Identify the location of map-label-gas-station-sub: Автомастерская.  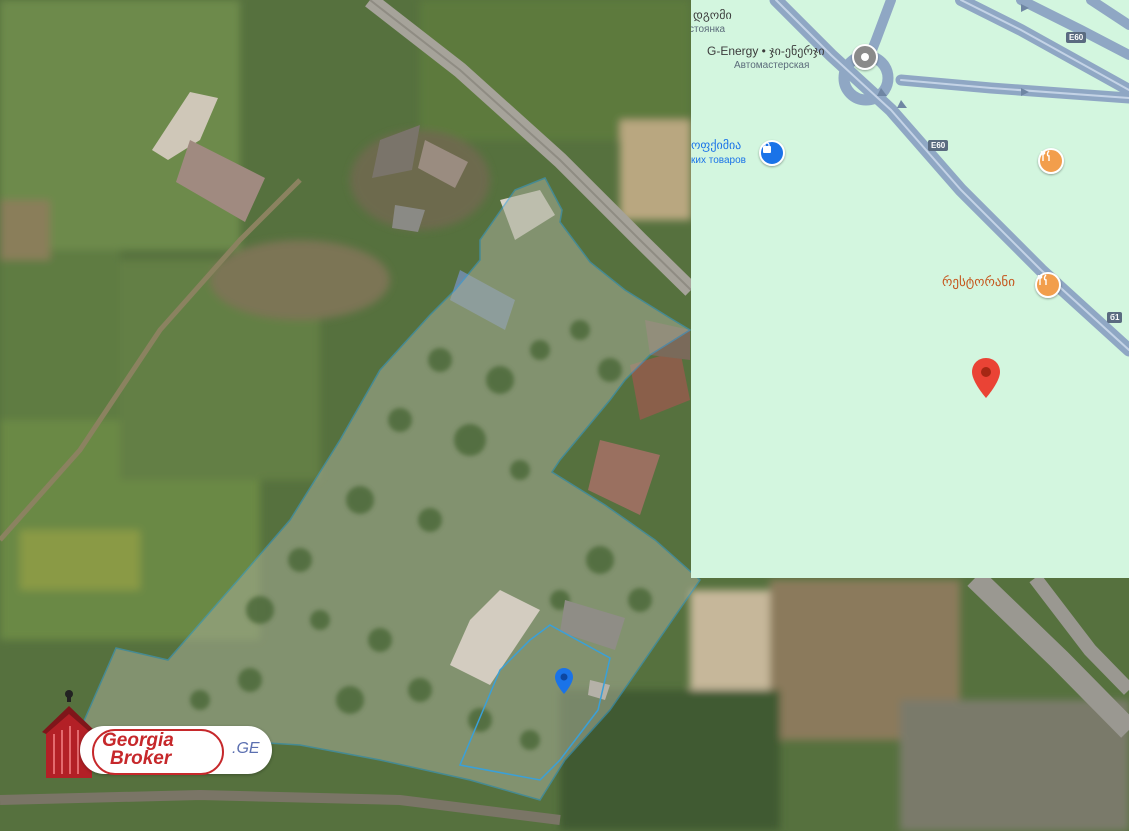
(772, 65).